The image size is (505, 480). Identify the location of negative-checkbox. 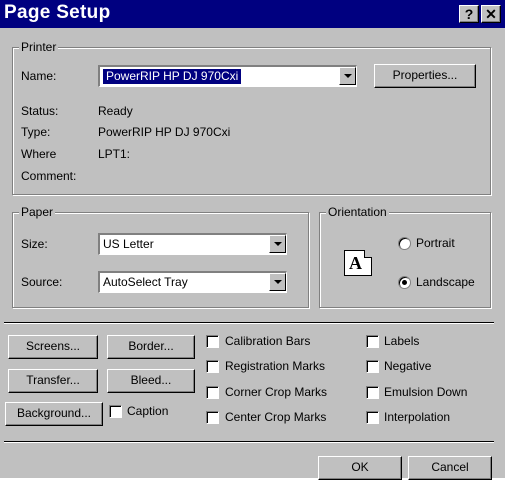
(372, 366).